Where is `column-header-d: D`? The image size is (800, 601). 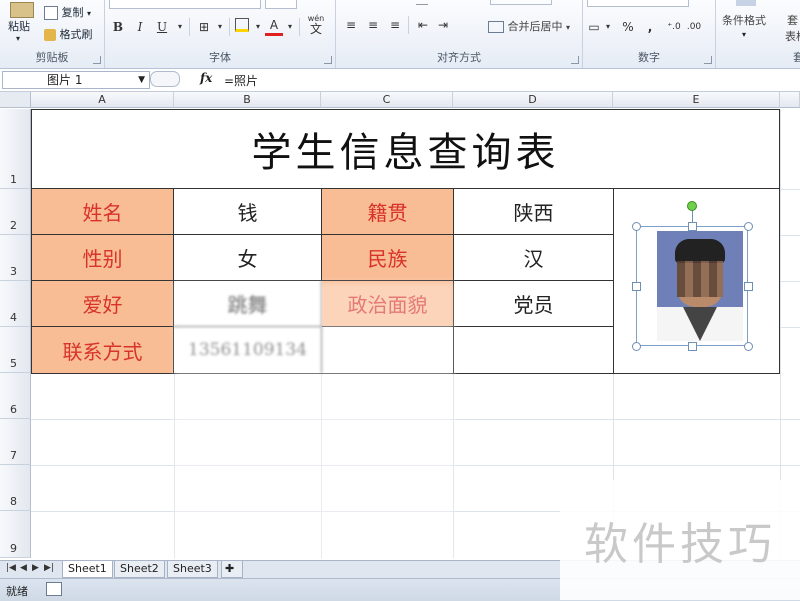 column-header-d: D is located at coordinates (533, 100).